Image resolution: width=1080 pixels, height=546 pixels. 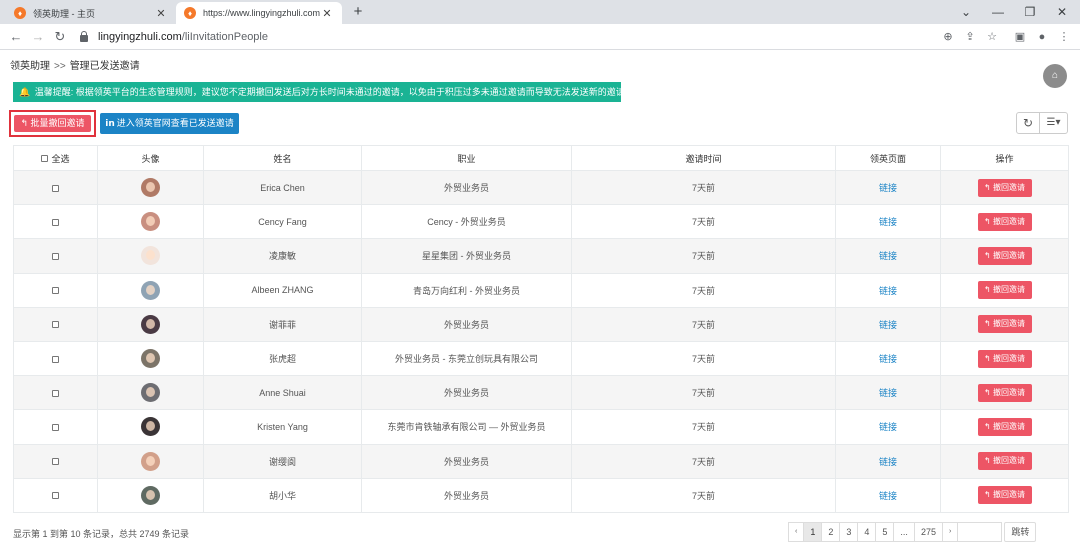 I want to click on select-all-header: 全选, so click(x=55, y=158).